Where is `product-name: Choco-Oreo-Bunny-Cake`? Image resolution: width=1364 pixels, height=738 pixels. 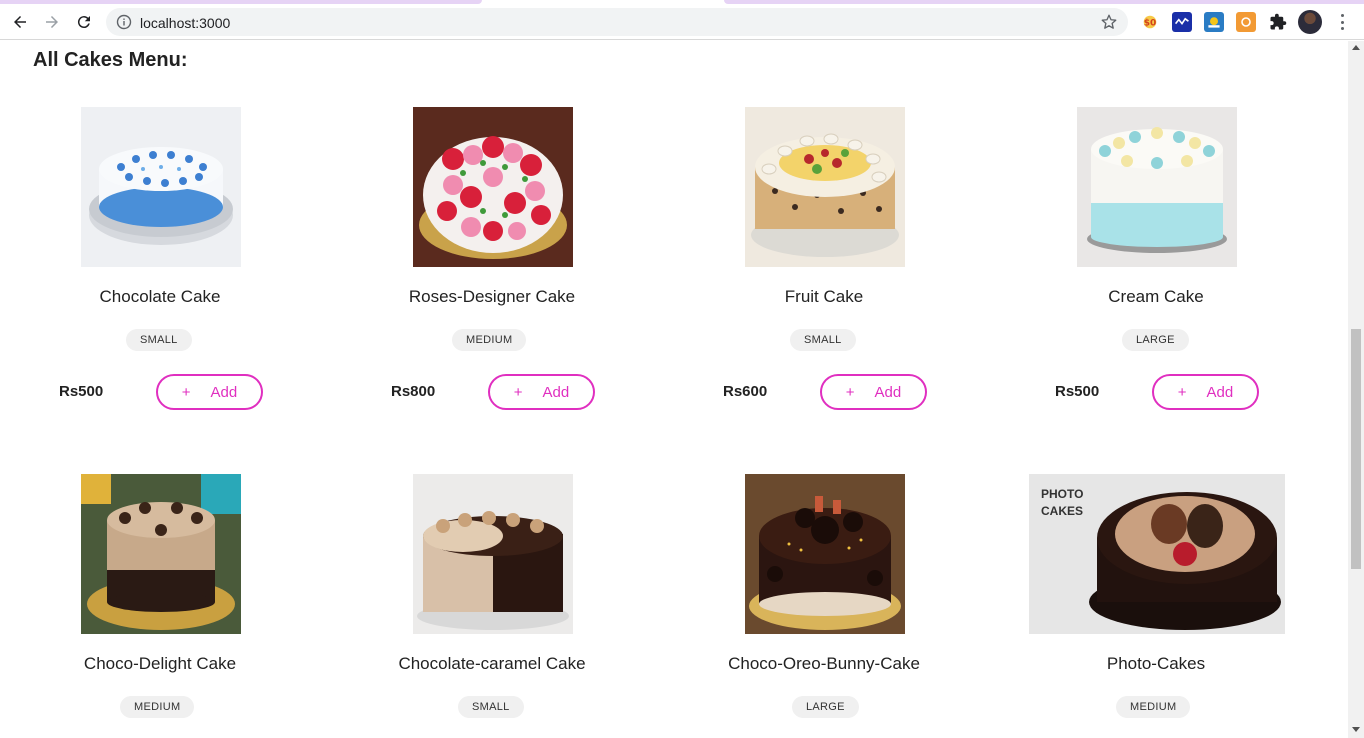 product-name: Choco-Oreo-Bunny-Cake is located at coordinates (824, 663).